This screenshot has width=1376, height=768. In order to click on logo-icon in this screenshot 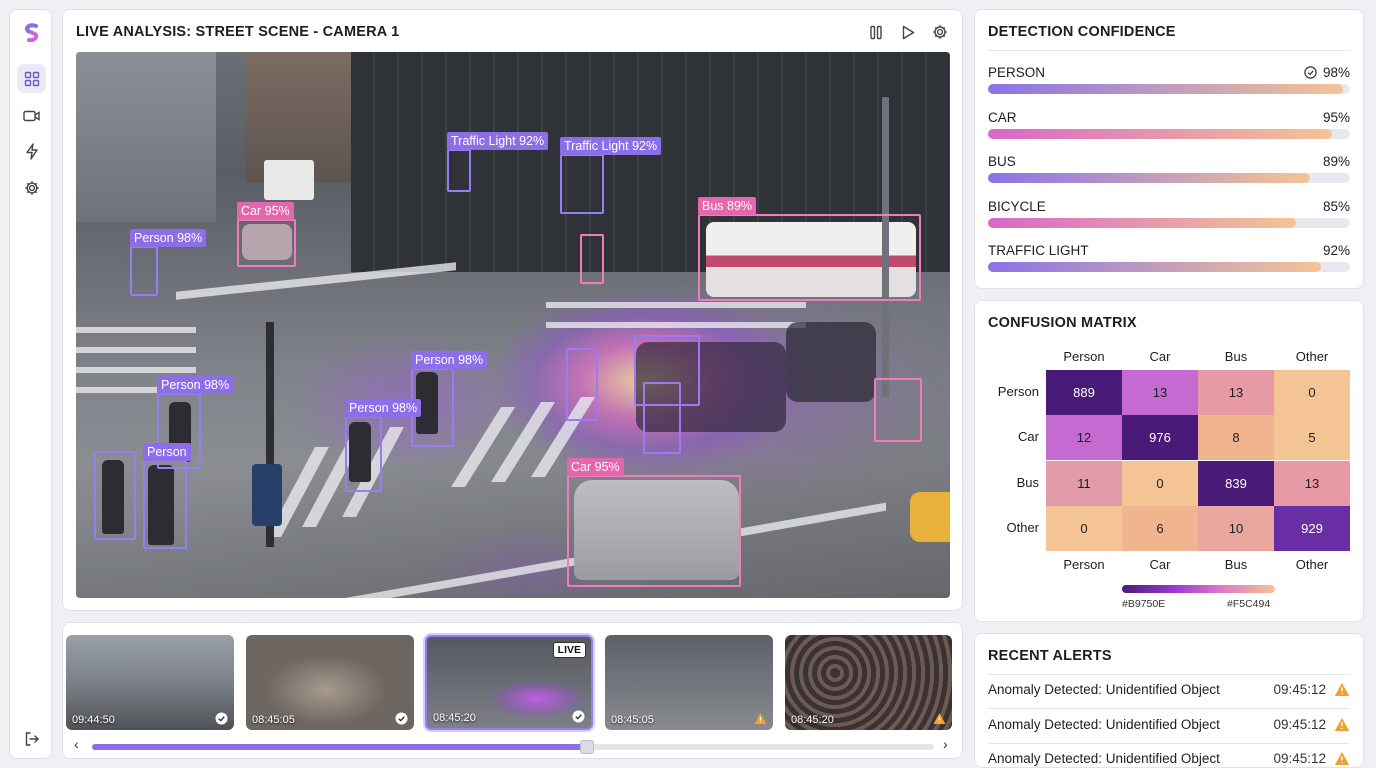, I will do `click(31, 32)`.